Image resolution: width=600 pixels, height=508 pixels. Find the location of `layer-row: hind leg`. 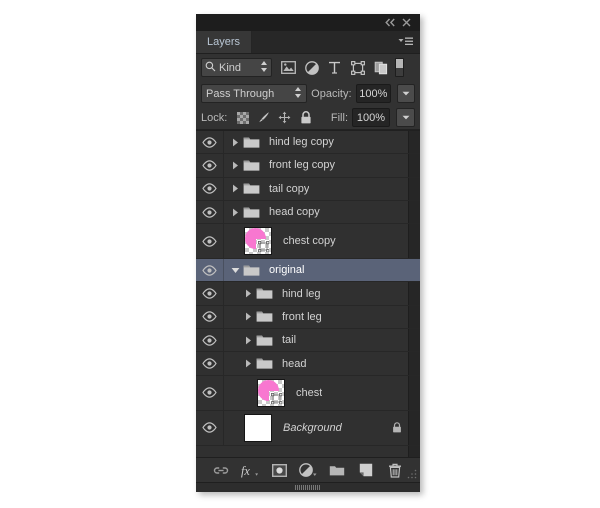

layer-row: hind leg is located at coordinates (308, 294).